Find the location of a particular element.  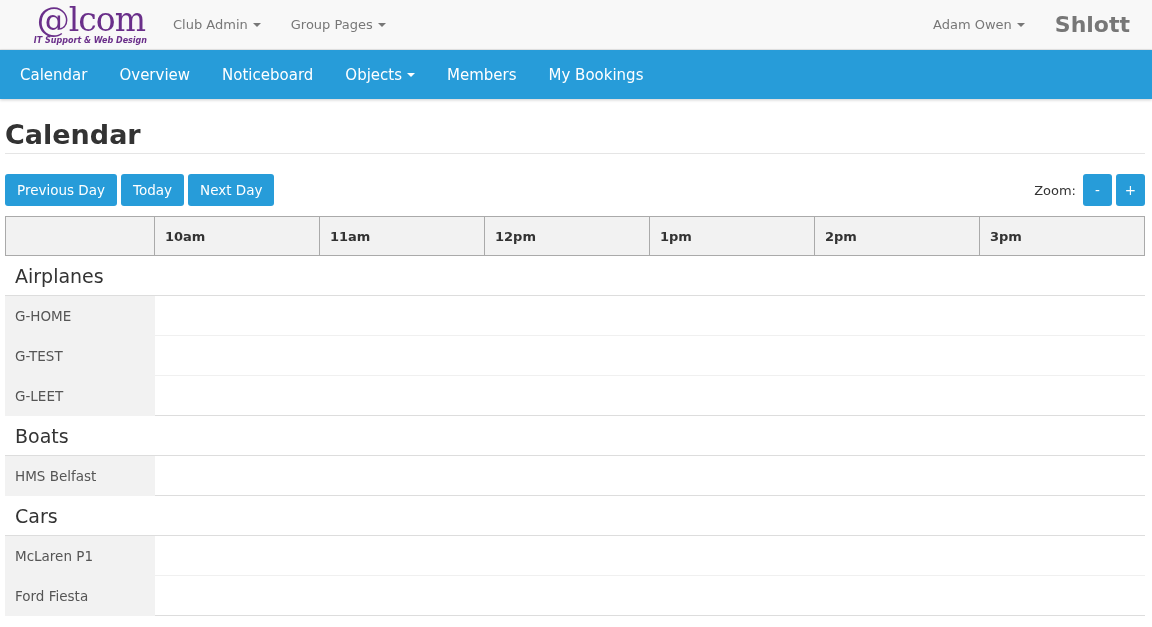

day-nav-button: Today is located at coordinates (153, 190).